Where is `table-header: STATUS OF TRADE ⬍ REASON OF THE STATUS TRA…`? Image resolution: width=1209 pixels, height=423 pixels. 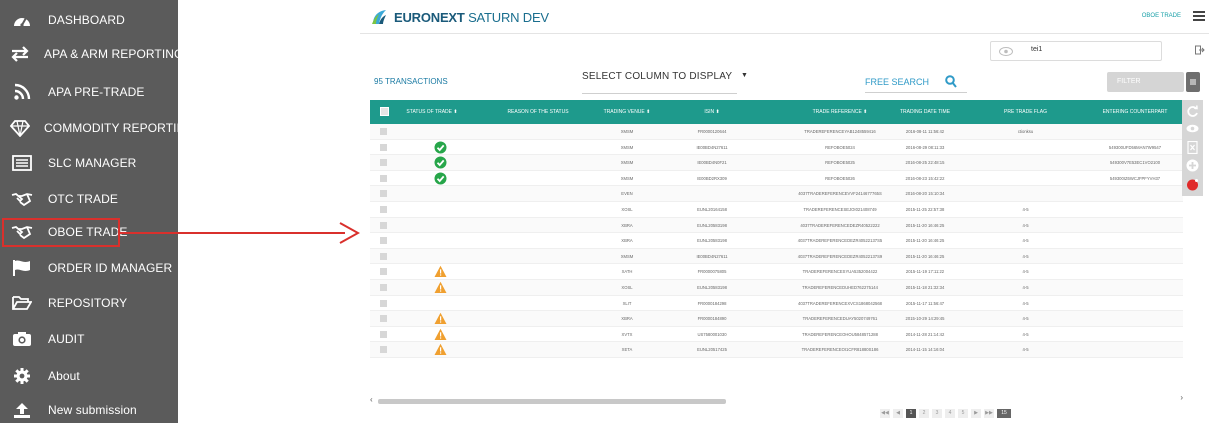 table-header: STATUS OF TRADE ⬍ REASON OF THE STATUS TRA… is located at coordinates (776, 112).